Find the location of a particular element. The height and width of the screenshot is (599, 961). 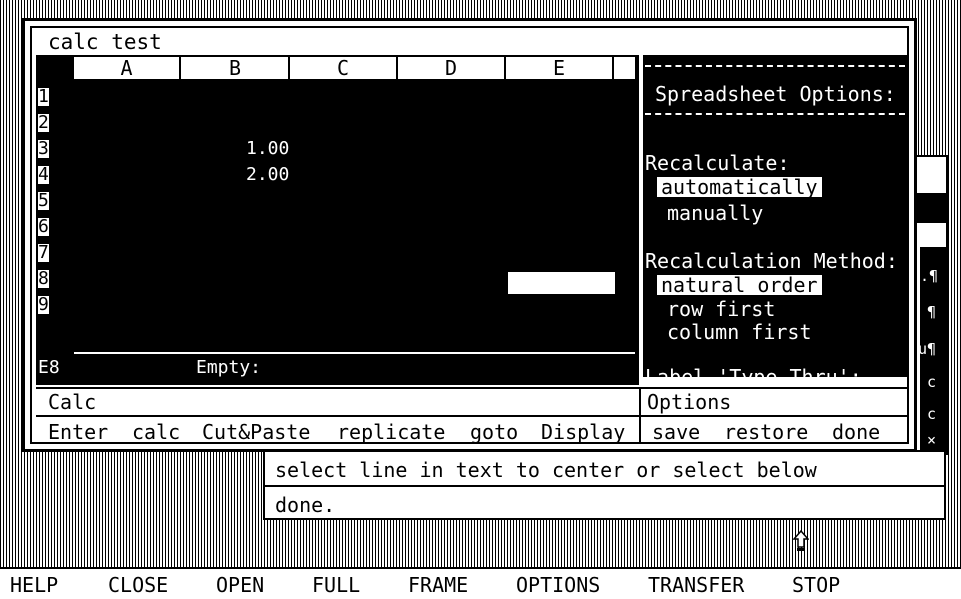

column-header-row: A B C D E is located at coordinates (354, 68).